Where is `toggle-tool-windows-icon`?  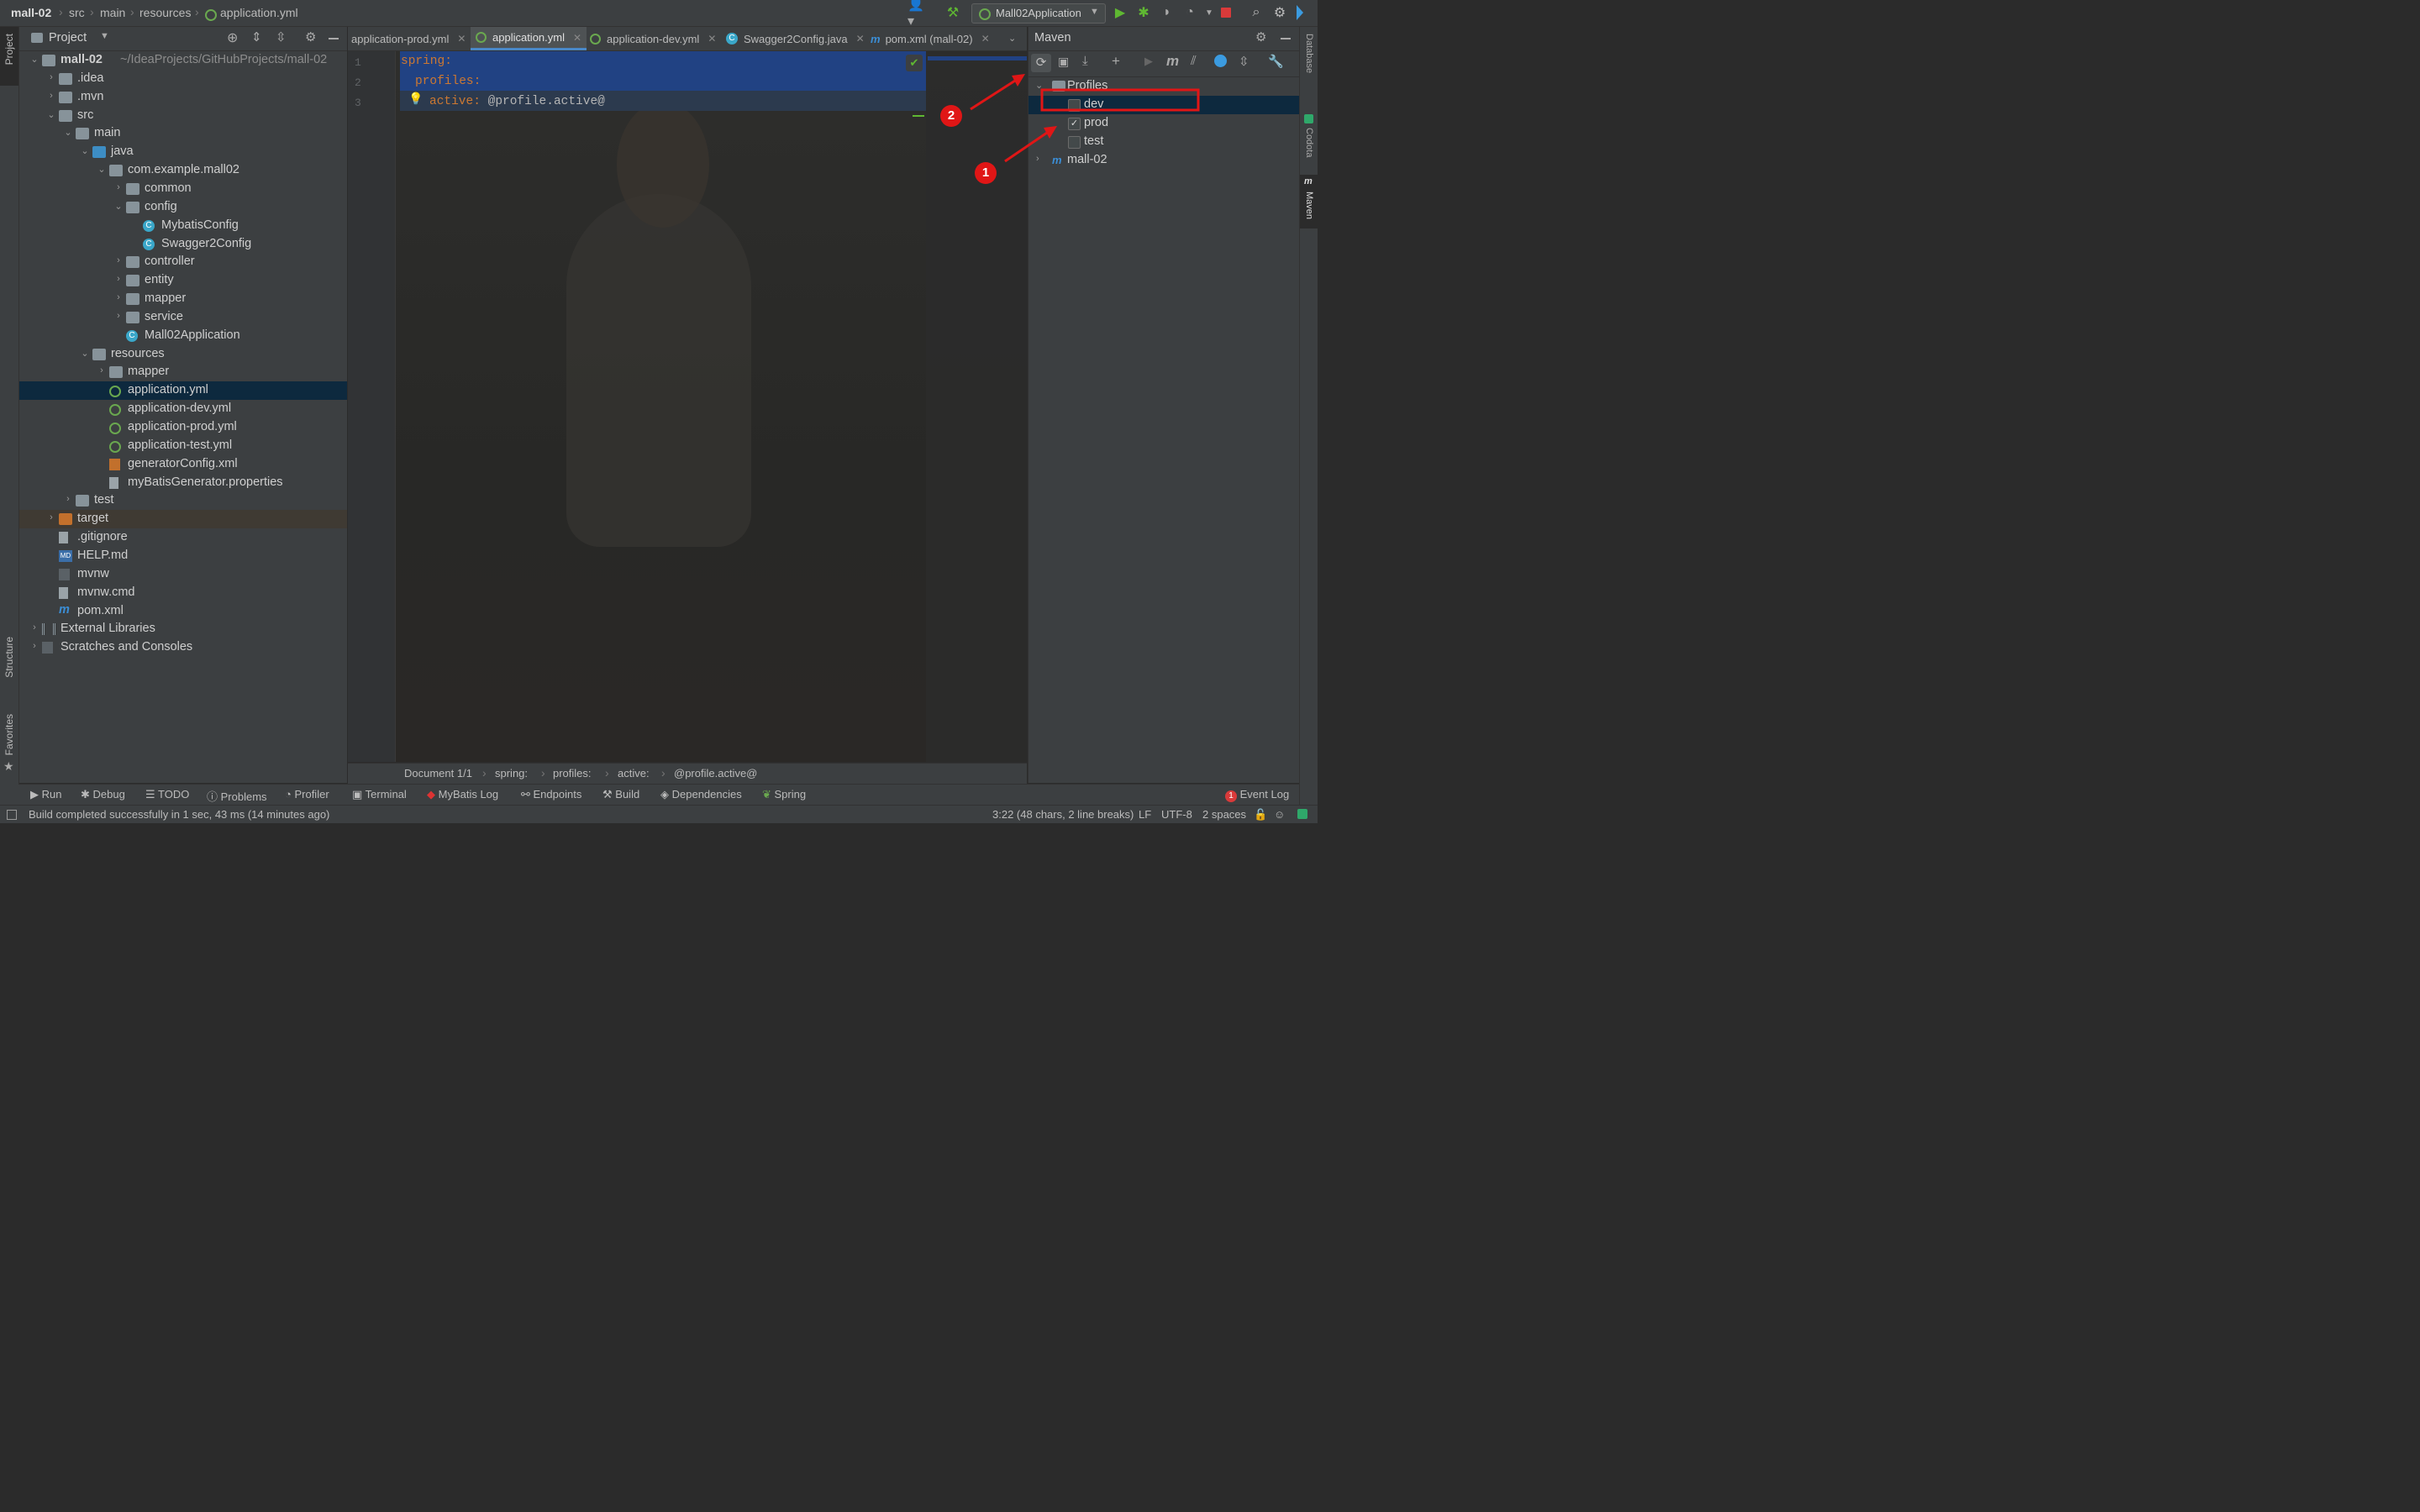 toggle-tool-windows-icon is located at coordinates (12, 815).